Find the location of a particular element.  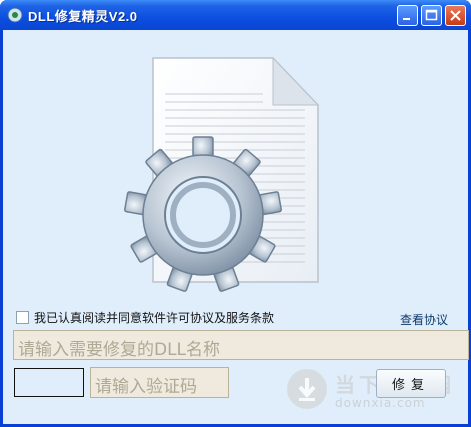

maximize-button is located at coordinates (431, 15).